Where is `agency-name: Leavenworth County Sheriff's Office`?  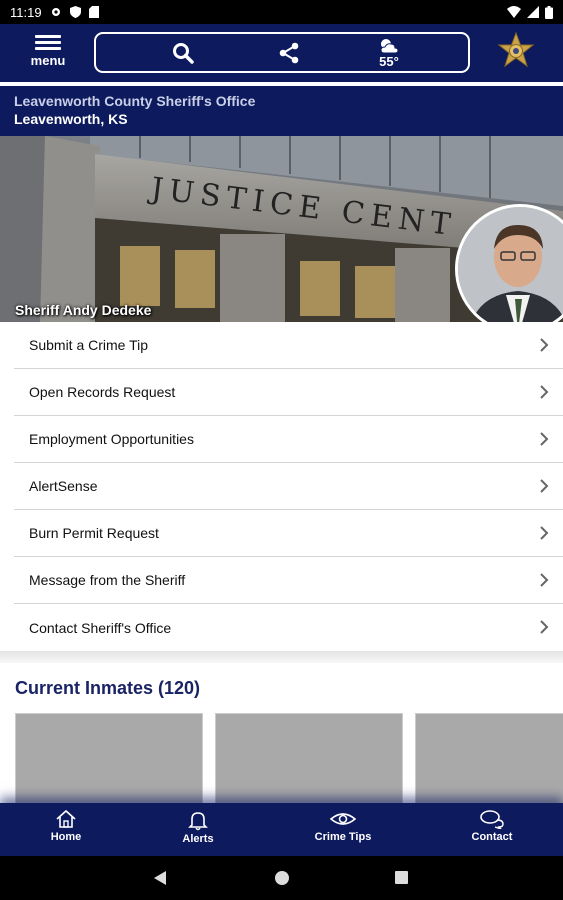 agency-name: Leavenworth County Sheriff's Office is located at coordinates (135, 101).